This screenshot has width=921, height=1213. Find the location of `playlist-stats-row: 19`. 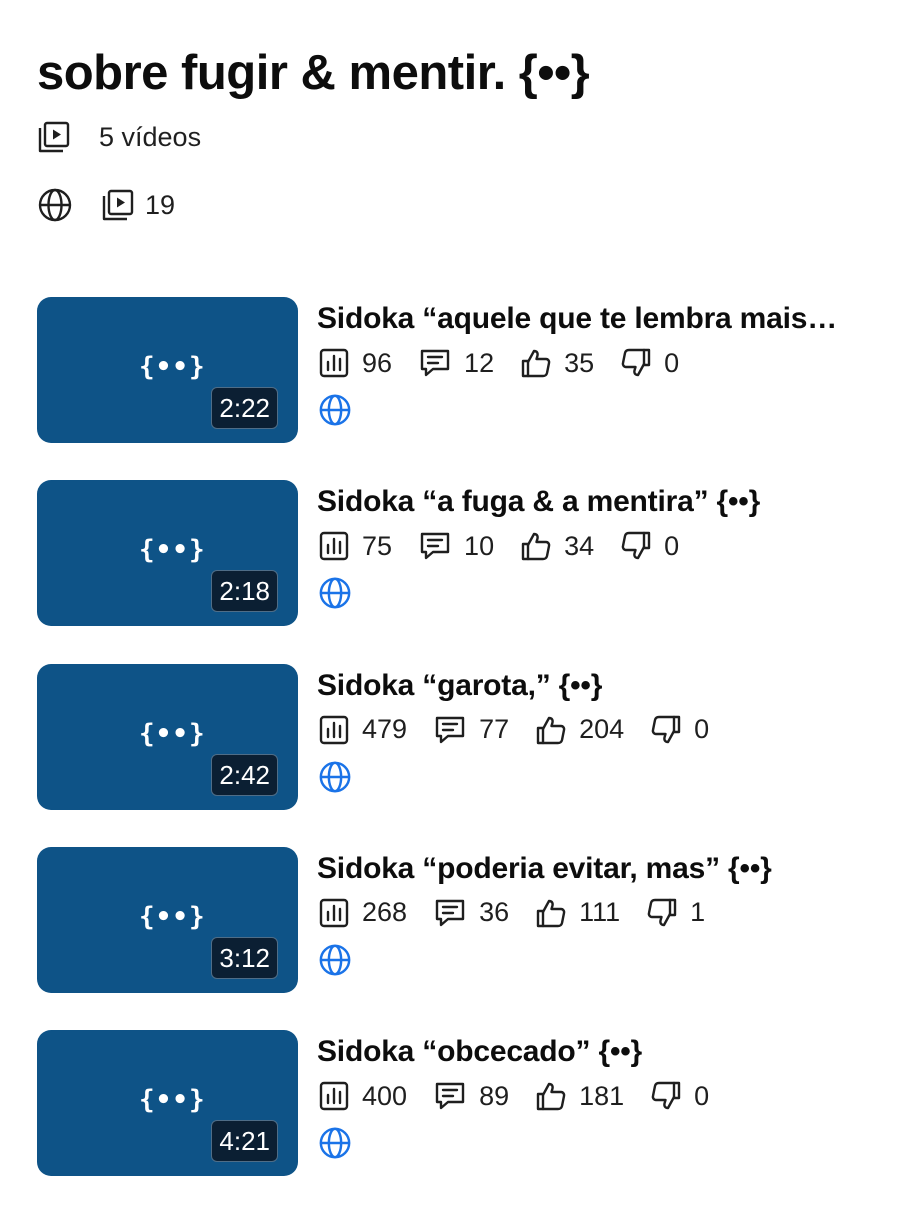

playlist-stats-row: 19 is located at coordinates (106, 205).